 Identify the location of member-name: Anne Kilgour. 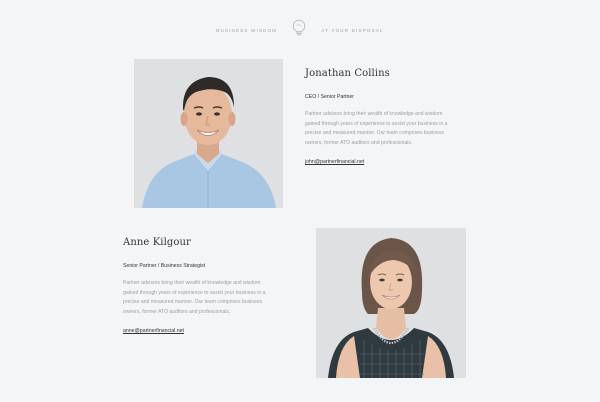
(157, 242).